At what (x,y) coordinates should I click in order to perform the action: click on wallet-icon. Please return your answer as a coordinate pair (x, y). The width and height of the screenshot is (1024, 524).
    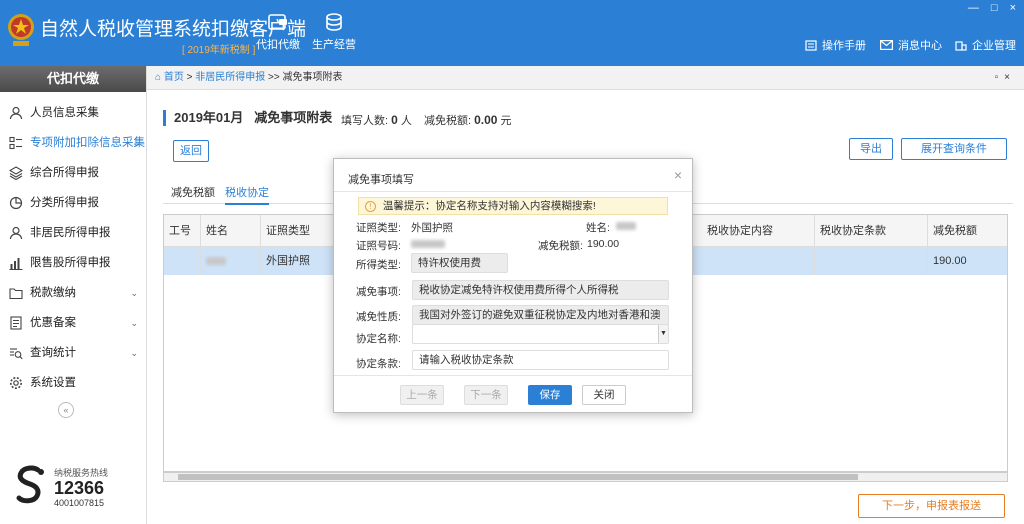
    Looking at the image, I should click on (277, 22).